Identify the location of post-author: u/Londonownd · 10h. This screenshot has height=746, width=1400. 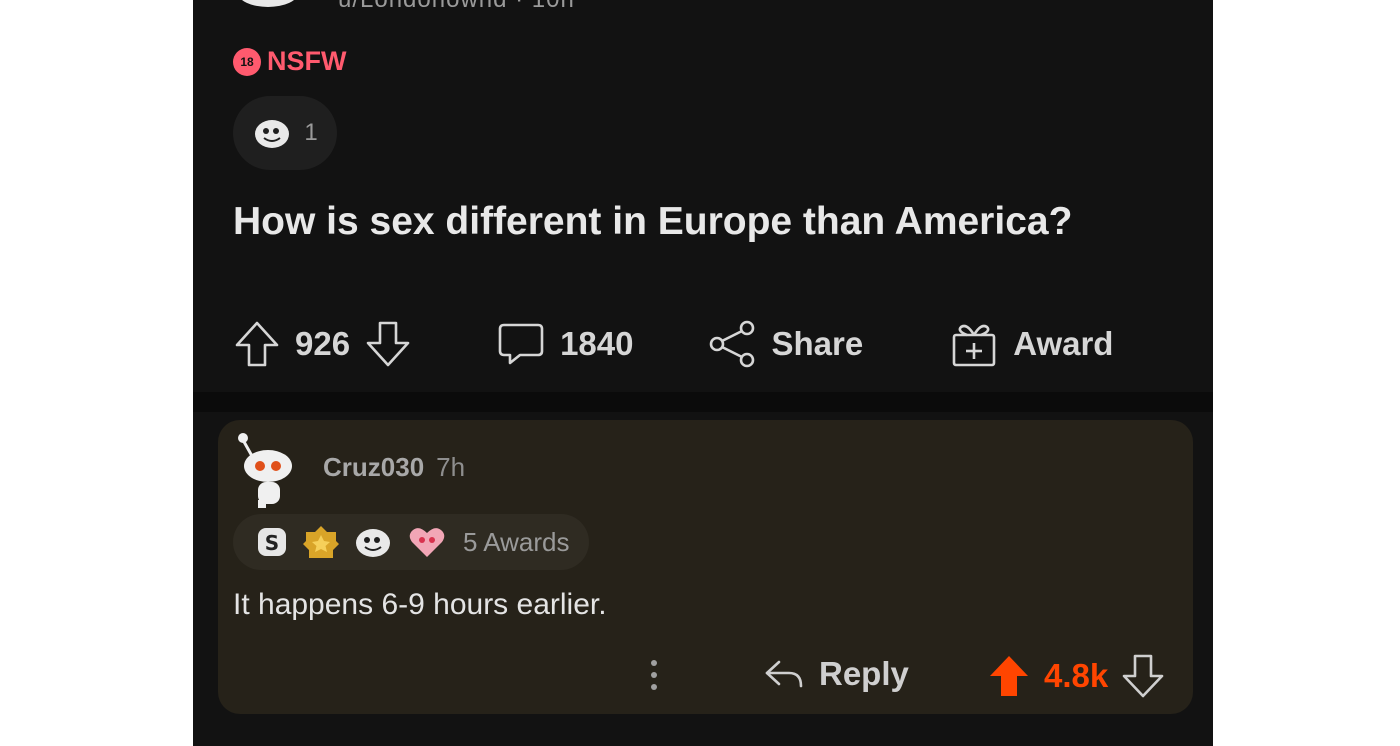
(456, 7).